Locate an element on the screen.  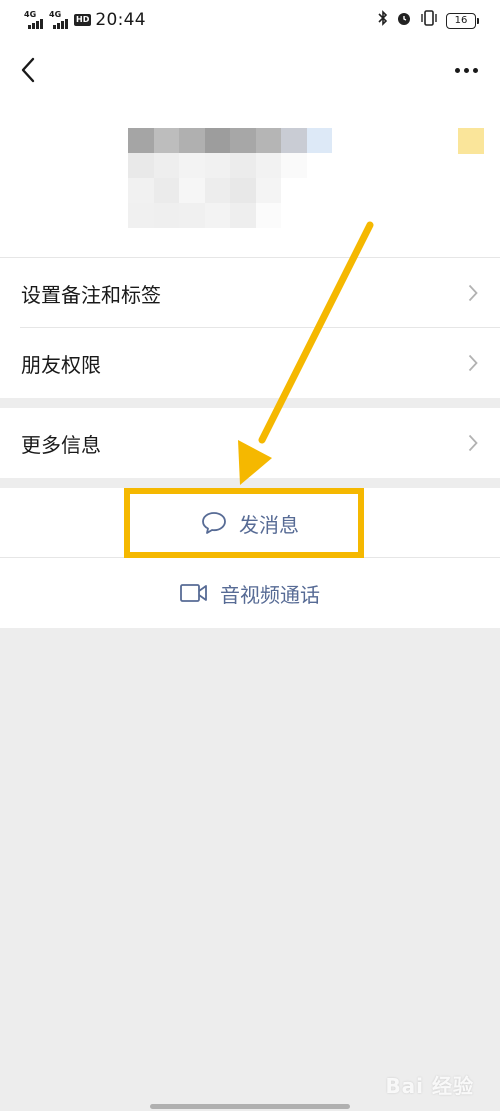
menu-item-more-info: 更多信息 is located at coordinates (250, 443).